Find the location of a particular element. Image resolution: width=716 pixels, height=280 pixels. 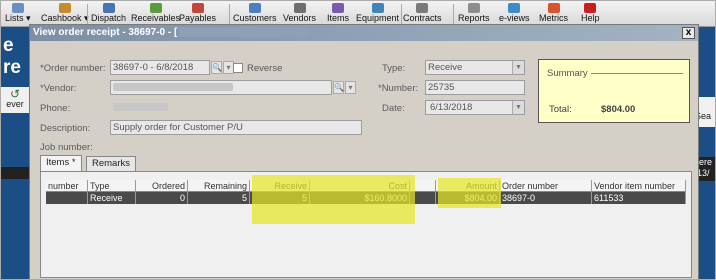

table-cell: Receive is located at coordinates (112, 198).